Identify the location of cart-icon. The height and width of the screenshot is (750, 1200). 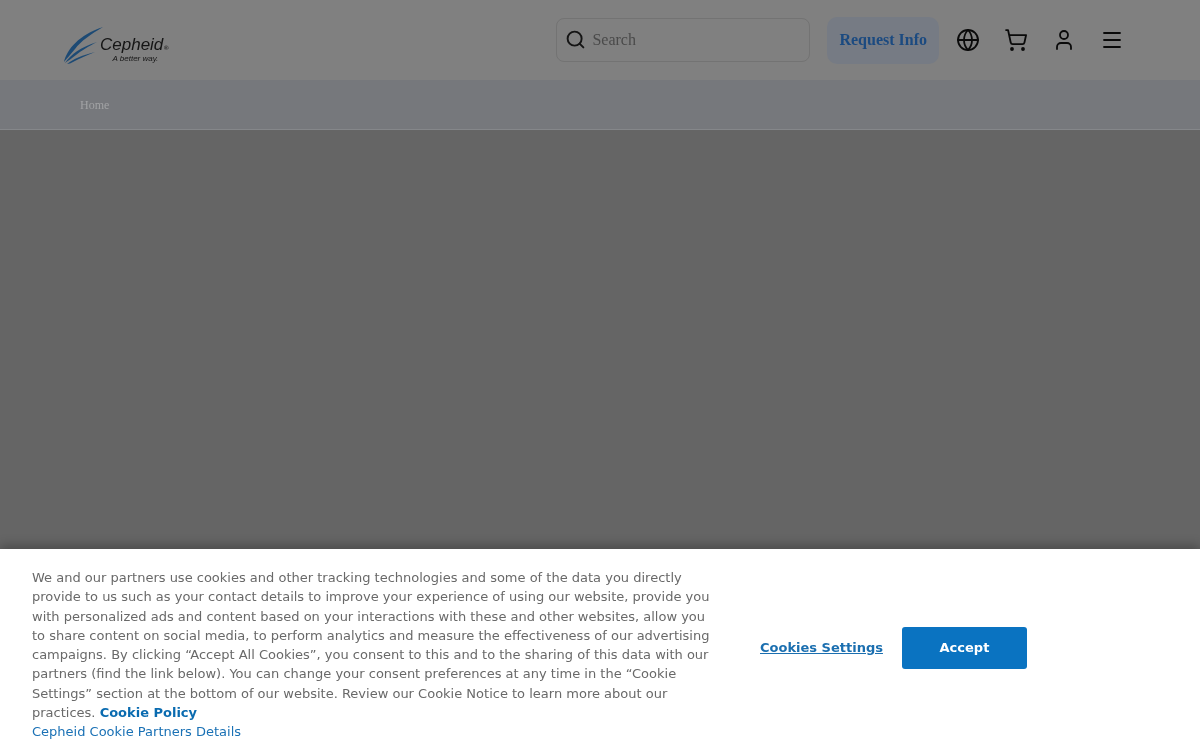
(1016, 40).